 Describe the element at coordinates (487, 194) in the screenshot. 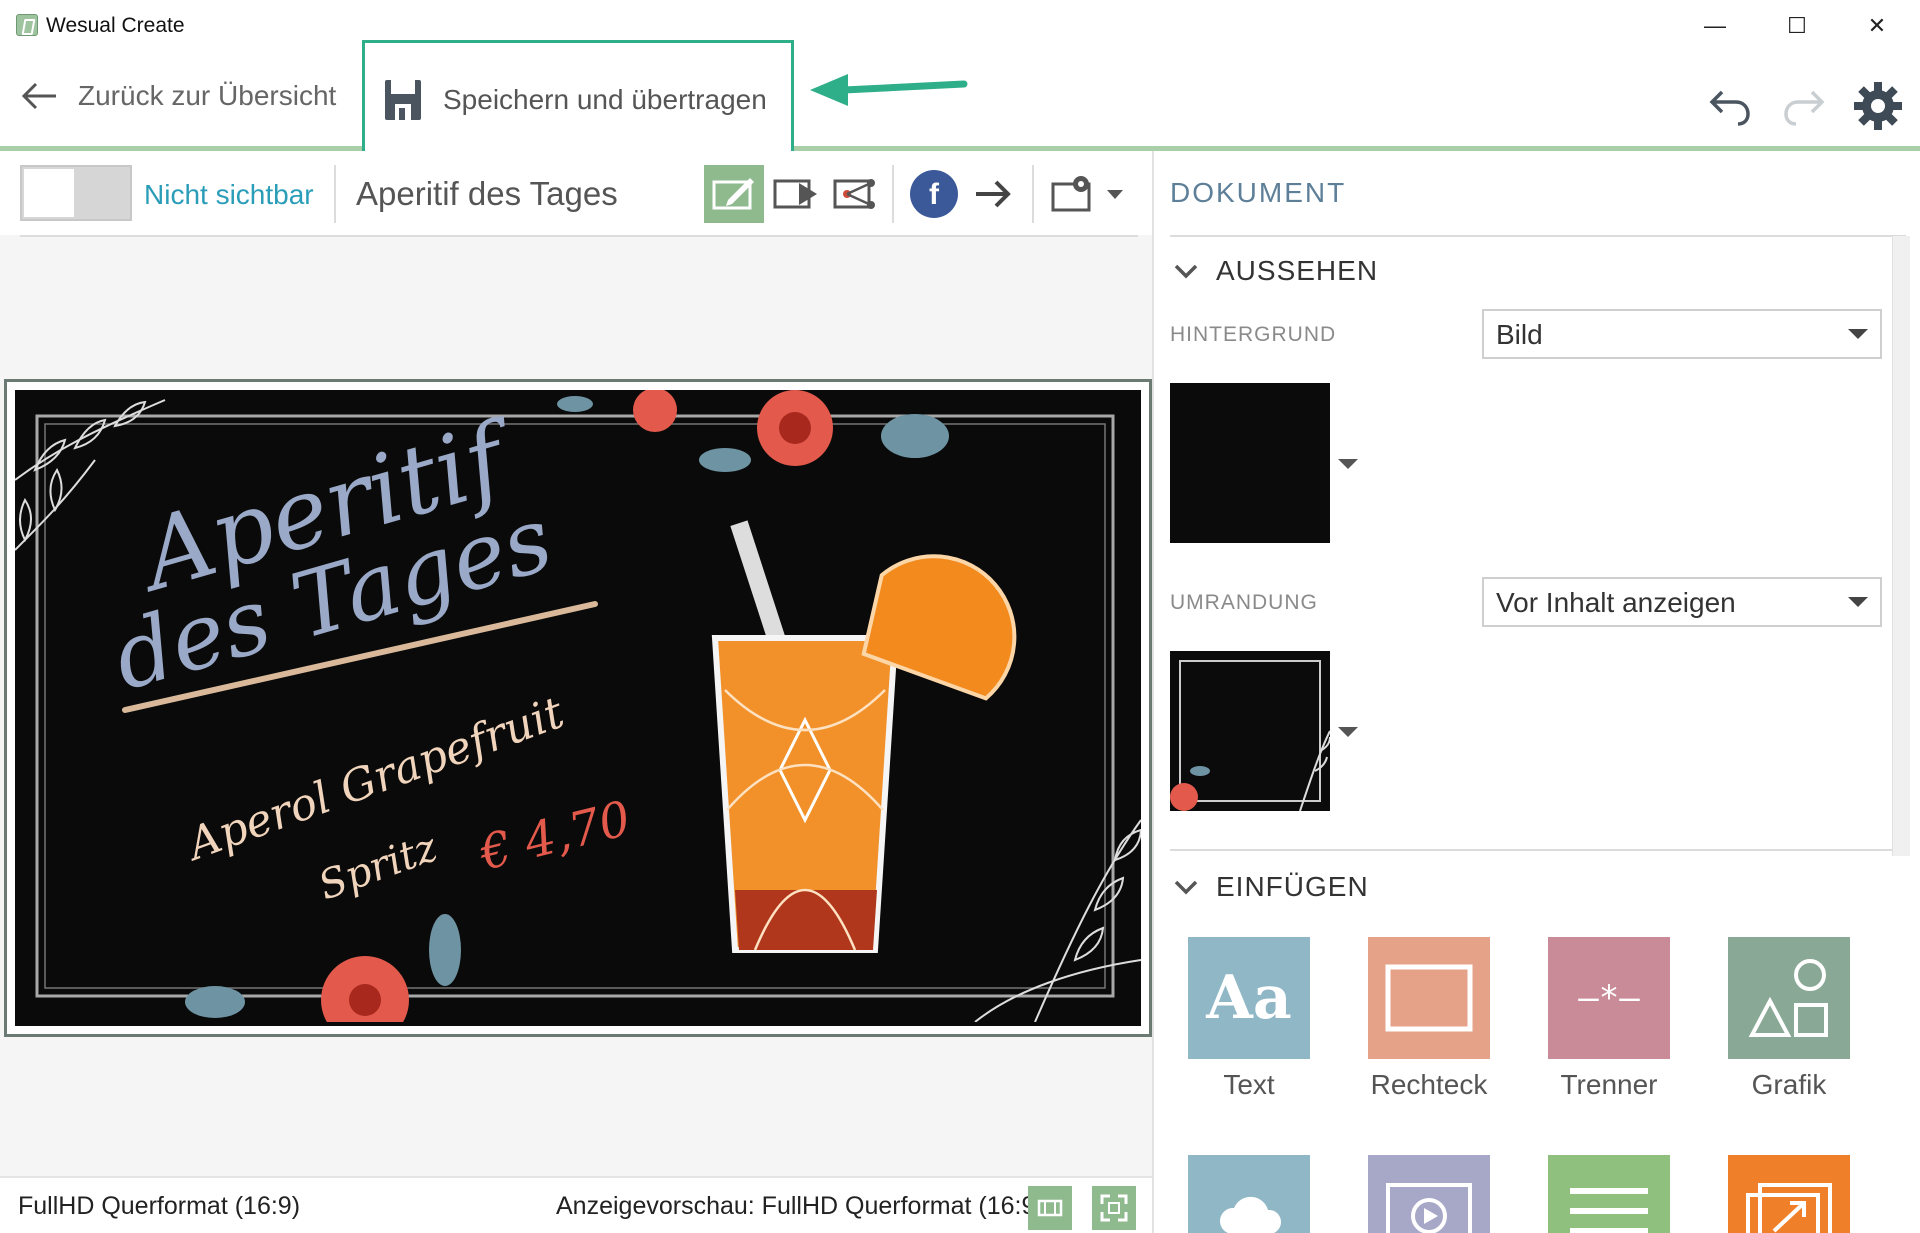

I see `document-name: Aperitif des Tages` at that location.